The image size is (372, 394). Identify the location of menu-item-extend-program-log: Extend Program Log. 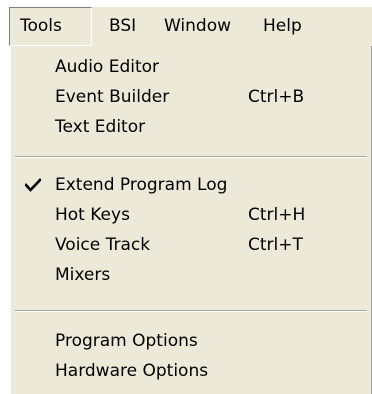
(190, 185).